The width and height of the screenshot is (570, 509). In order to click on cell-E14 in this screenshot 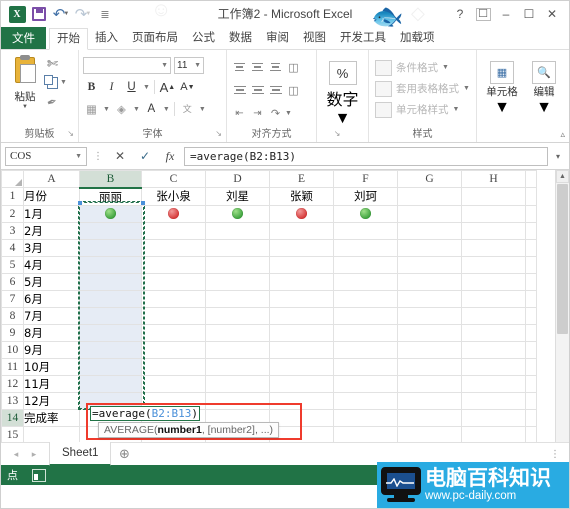, I will do `click(301, 417)`.